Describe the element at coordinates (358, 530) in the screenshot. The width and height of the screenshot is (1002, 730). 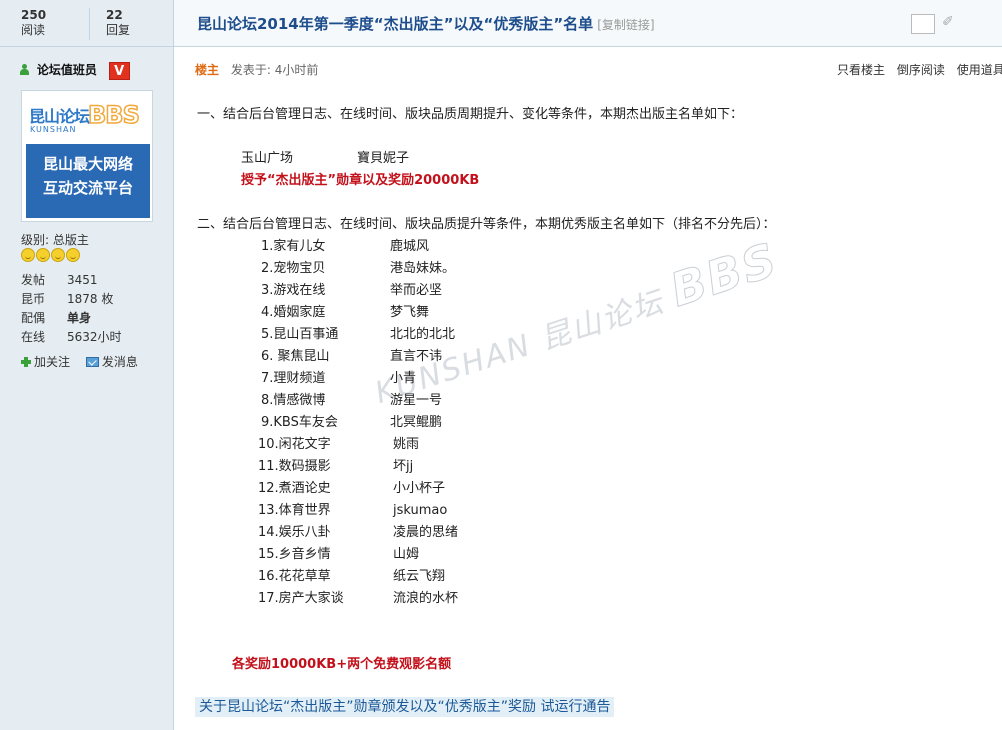
I see `list-item: 14.娱乐八卦 凌晨的思绪` at that location.